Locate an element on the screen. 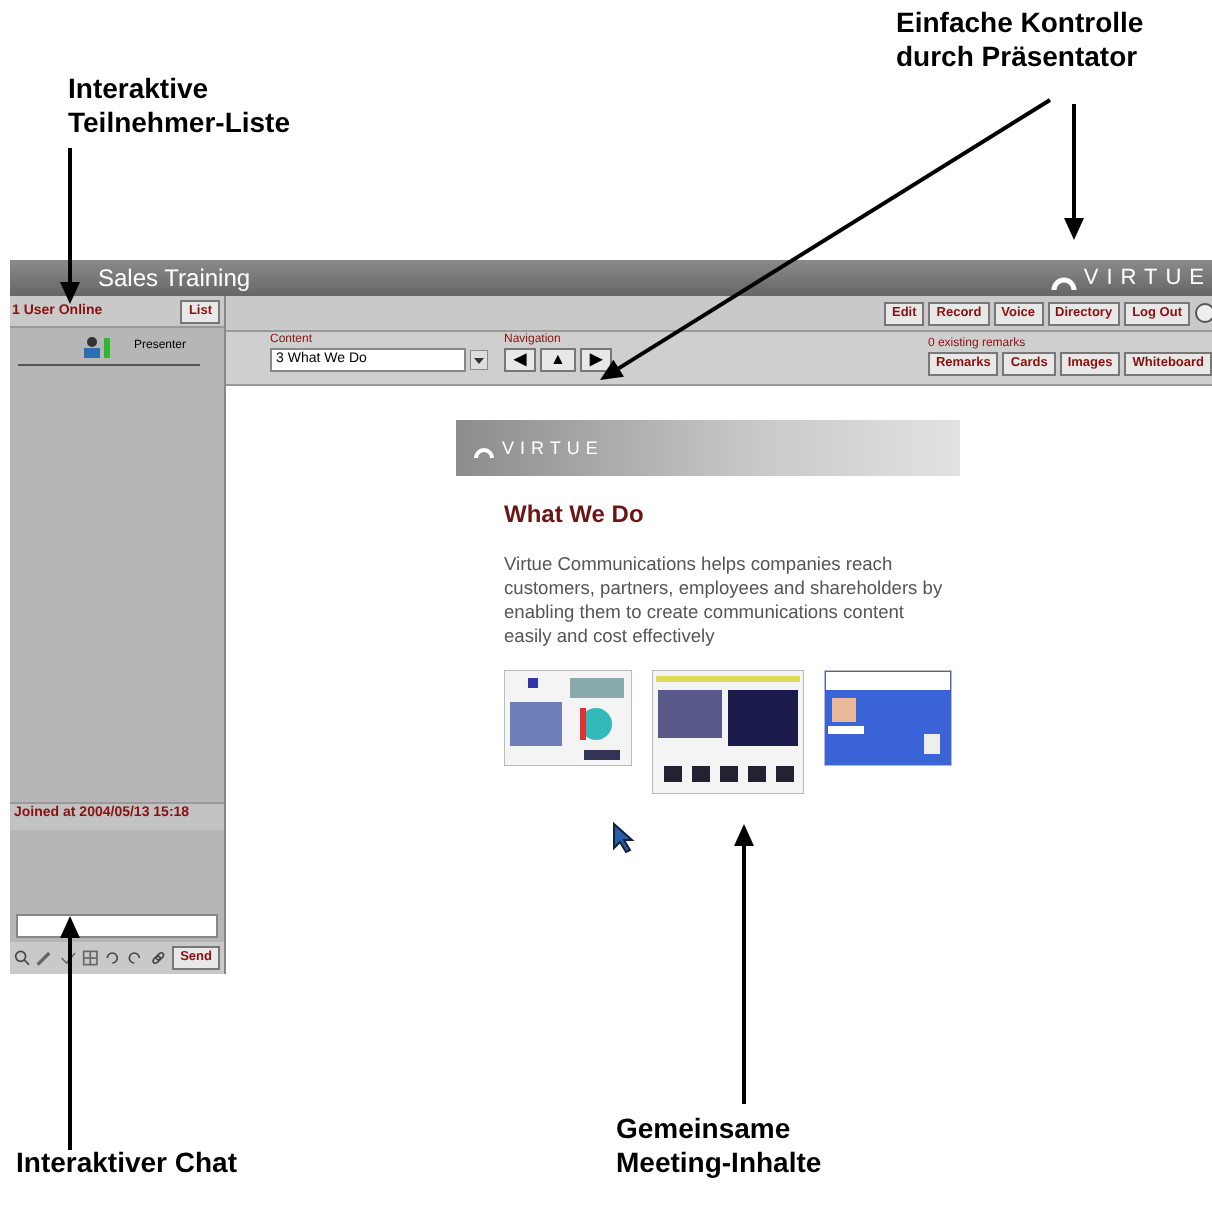 The width and height of the screenshot is (1212, 1220). callout-label: Gemeinsame Meeting-Inhalte is located at coordinates (720, 1146).